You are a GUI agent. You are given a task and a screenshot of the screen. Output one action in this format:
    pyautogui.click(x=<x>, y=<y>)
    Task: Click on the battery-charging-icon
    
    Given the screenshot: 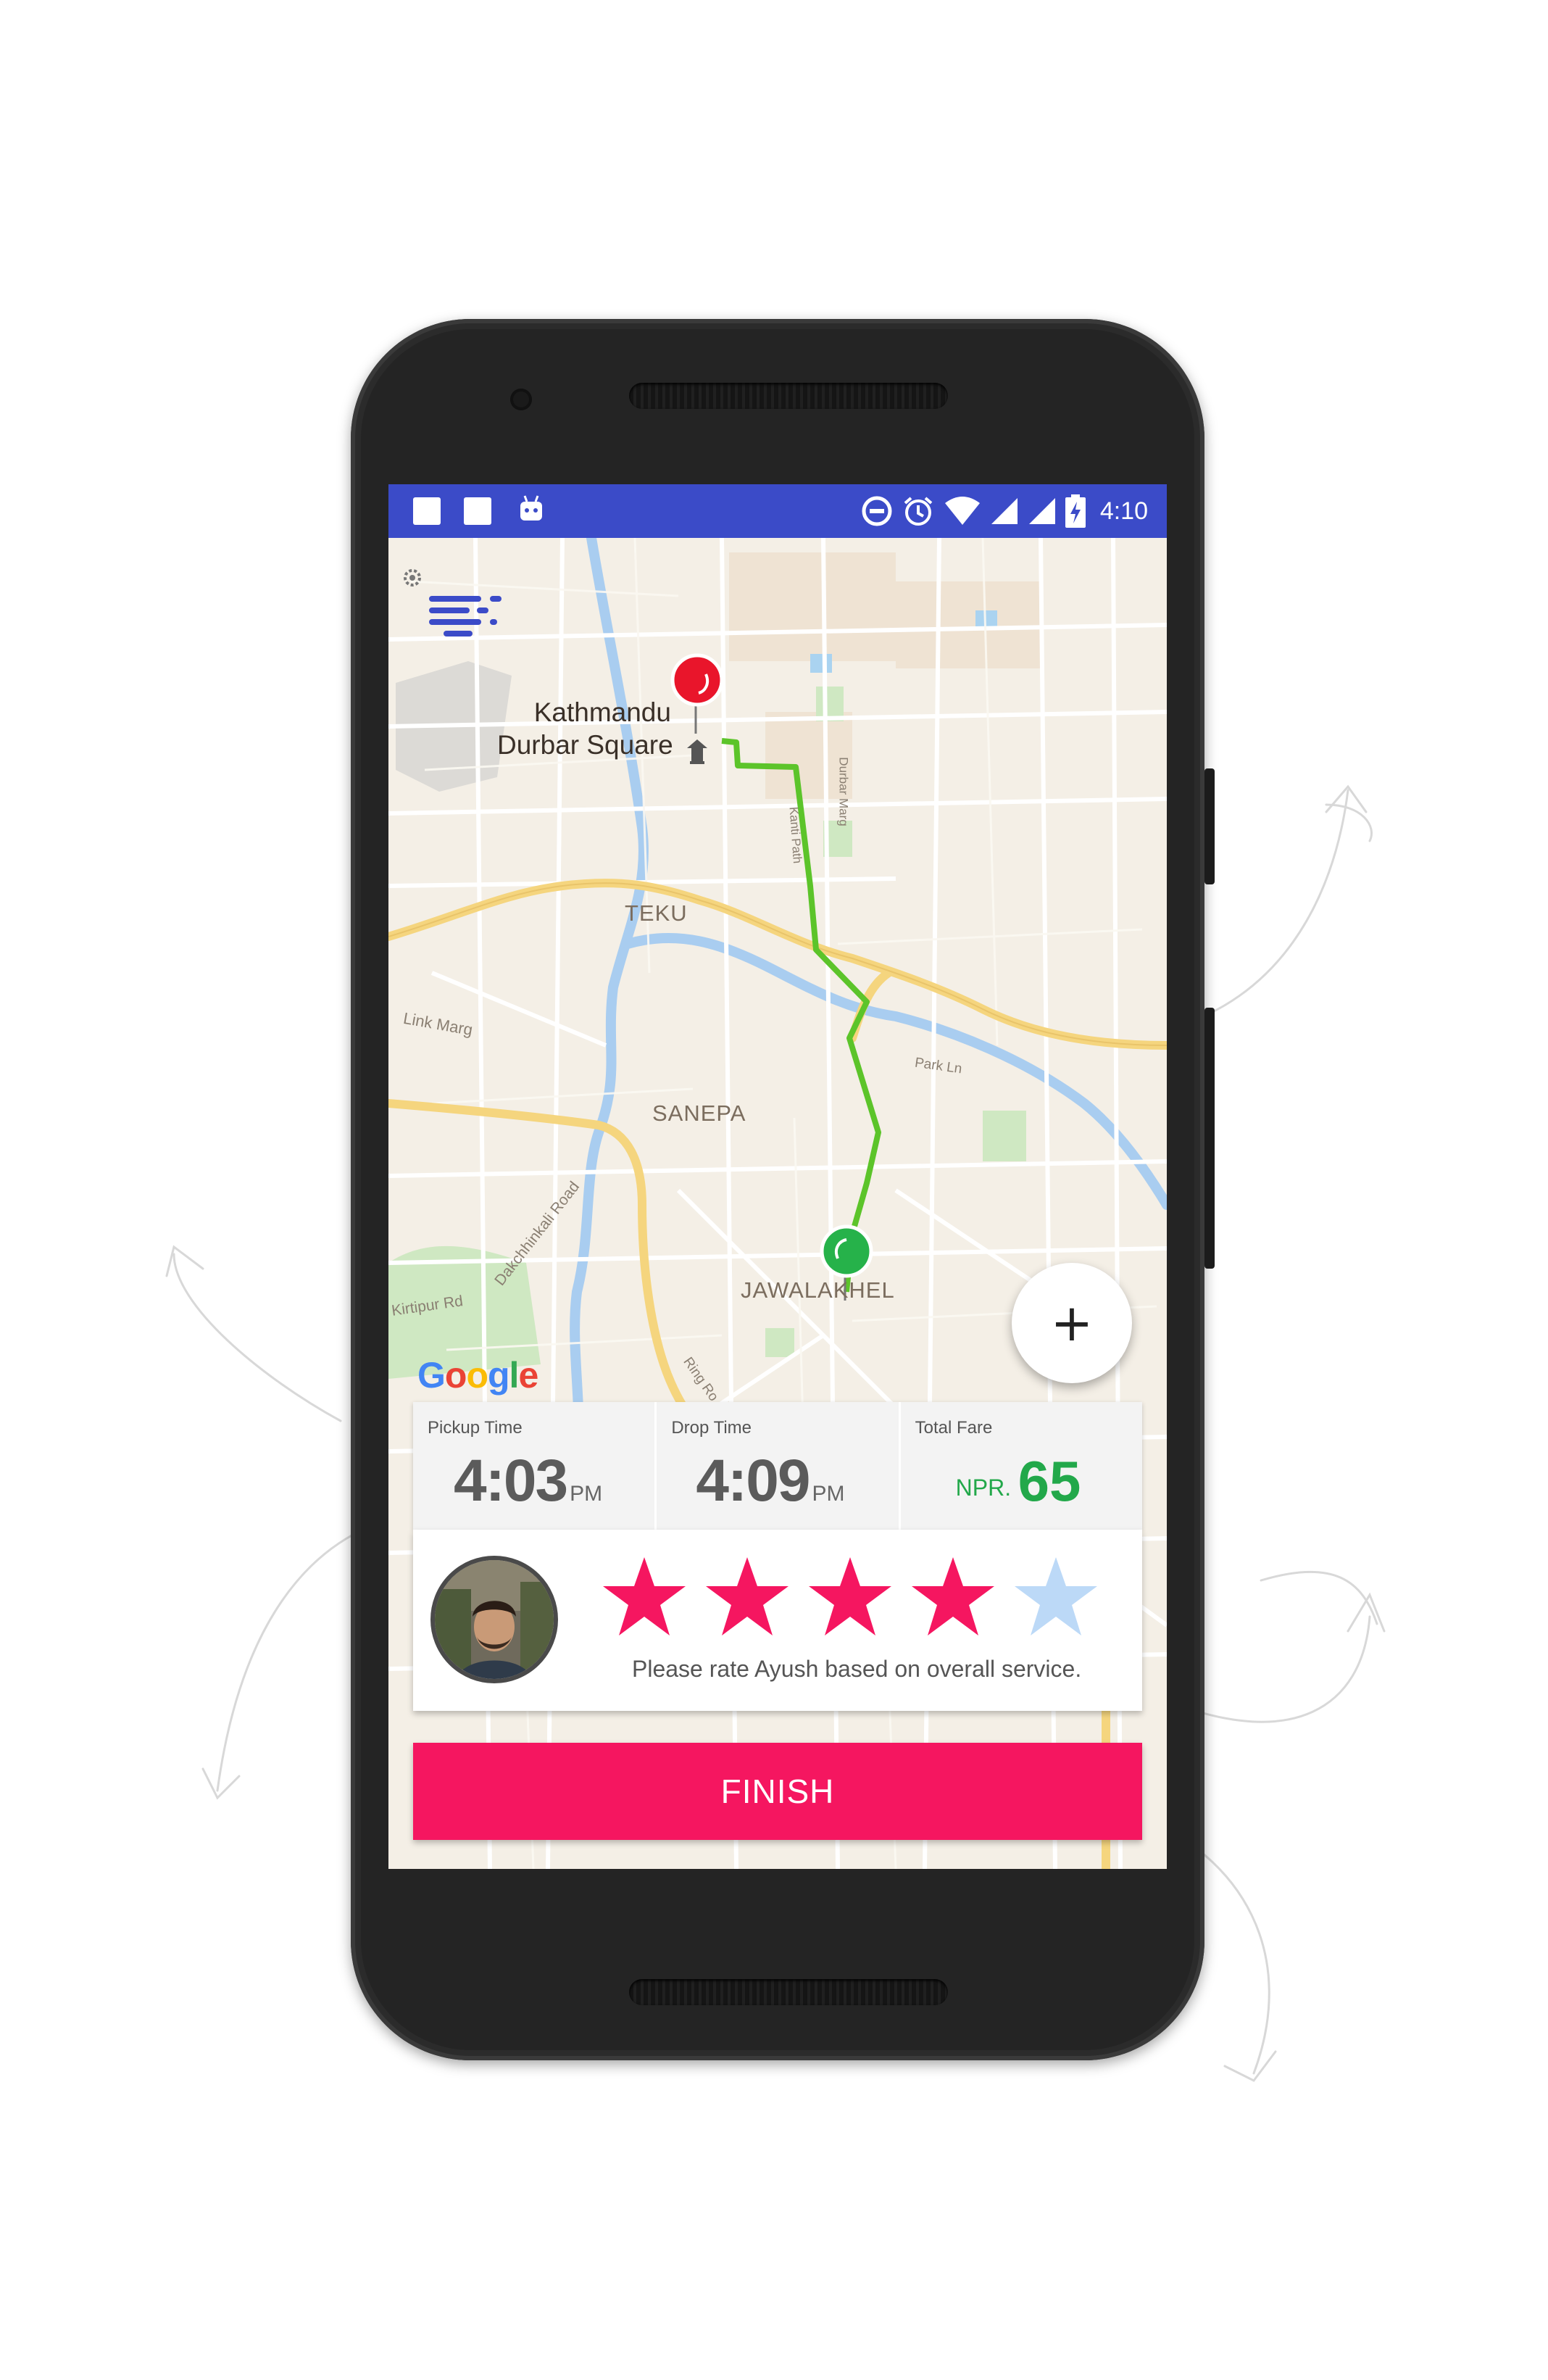 What is the action you would take?
    pyautogui.click(x=1075, y=511)
    